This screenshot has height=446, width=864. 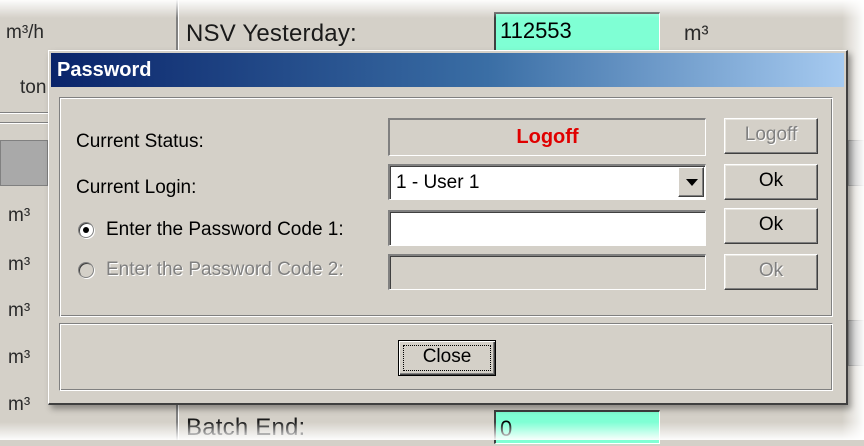 What do you see at coordinates (771, 136) in the screenshot?
I see `logoff-button: Logoff` at bounding box center [771, 136].